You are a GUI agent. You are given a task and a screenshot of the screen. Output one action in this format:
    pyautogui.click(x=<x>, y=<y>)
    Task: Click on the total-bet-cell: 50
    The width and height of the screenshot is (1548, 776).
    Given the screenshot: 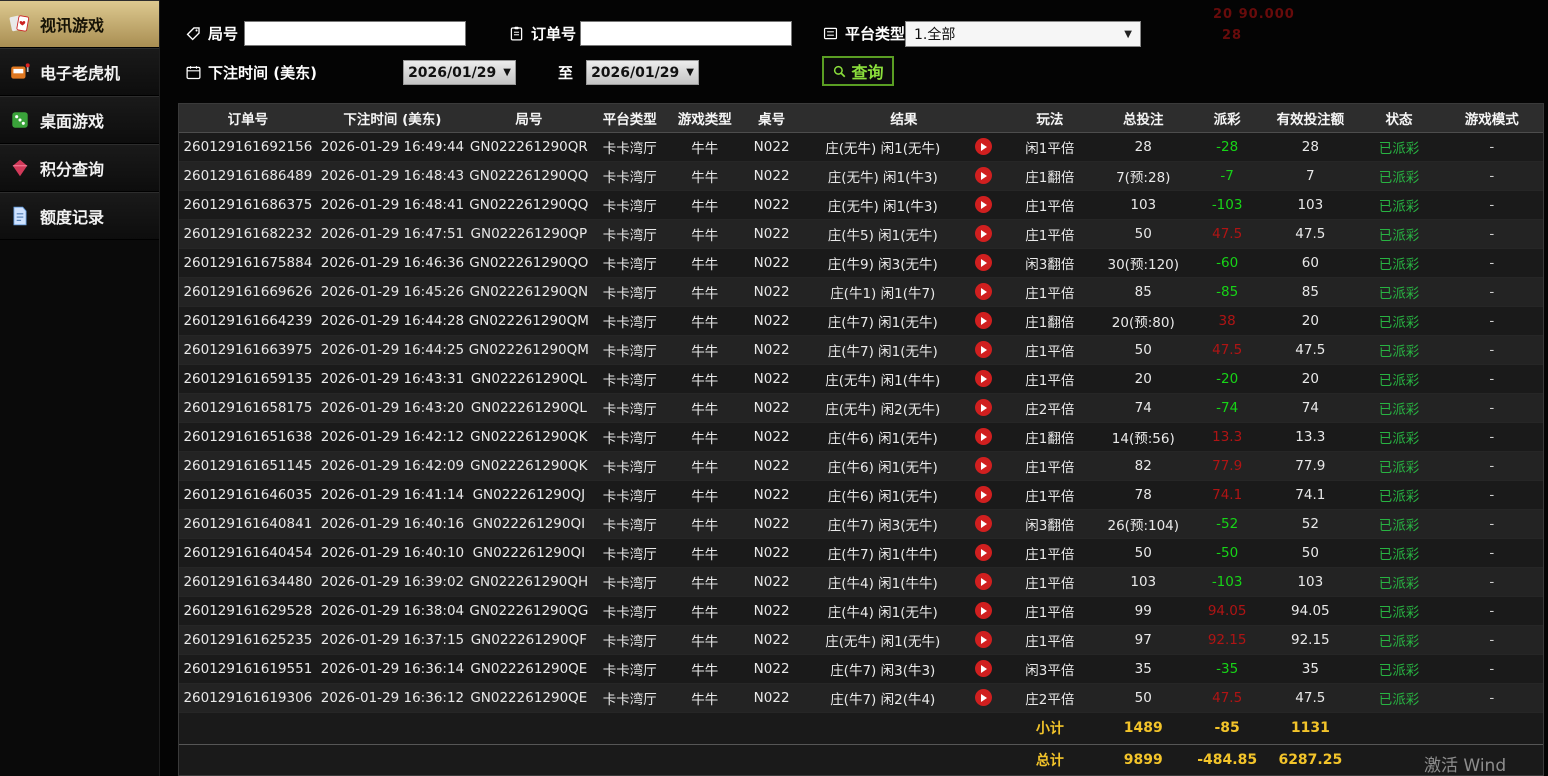 What is the action you would take?
    pyautogui.click(x=1143, y=553)
    